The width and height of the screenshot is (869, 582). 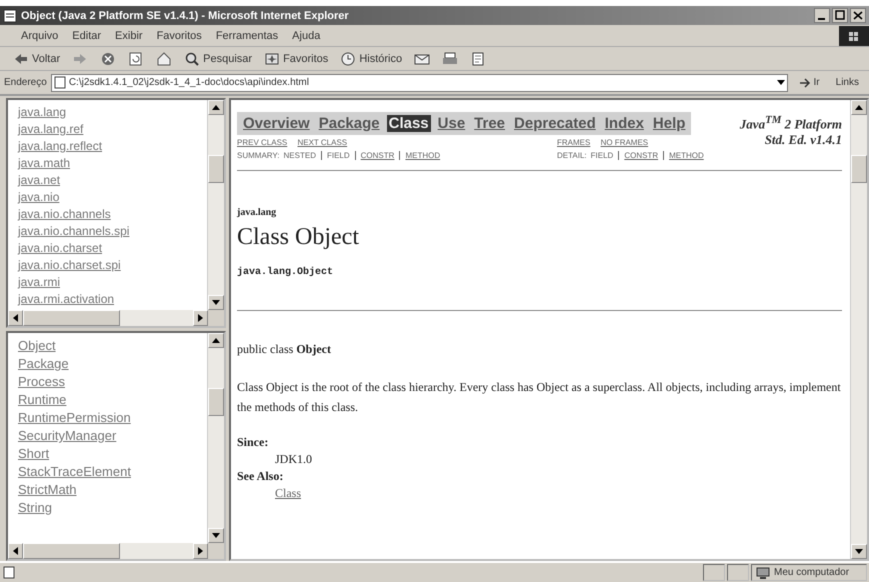 What do you see at coordinates (490, 123) in the screenshot?
I see `nav-tab: Tree` at bounding box center [490, 123].